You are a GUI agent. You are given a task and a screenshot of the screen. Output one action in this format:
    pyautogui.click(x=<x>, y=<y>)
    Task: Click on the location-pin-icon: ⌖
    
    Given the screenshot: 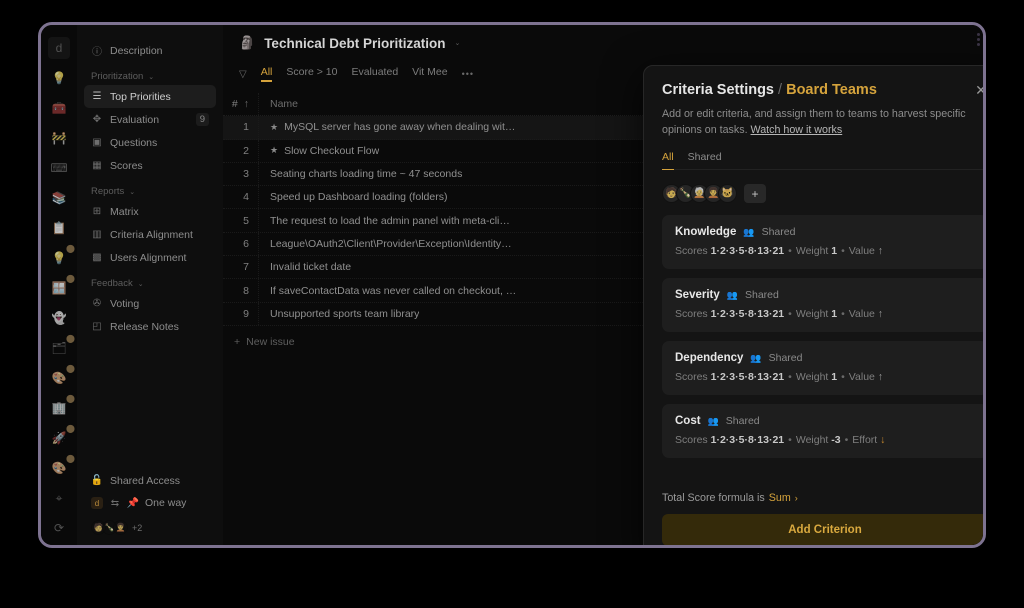 What is the action you would take?
    pyautogui.click(x=59, y=498)
    